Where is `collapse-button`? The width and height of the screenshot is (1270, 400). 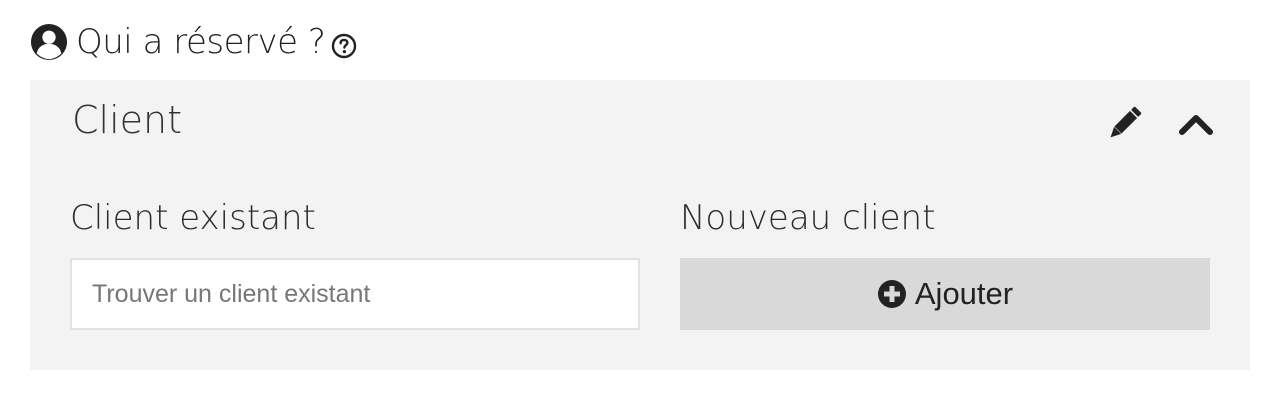 collapse-button is located at coordinates (1196, 124).